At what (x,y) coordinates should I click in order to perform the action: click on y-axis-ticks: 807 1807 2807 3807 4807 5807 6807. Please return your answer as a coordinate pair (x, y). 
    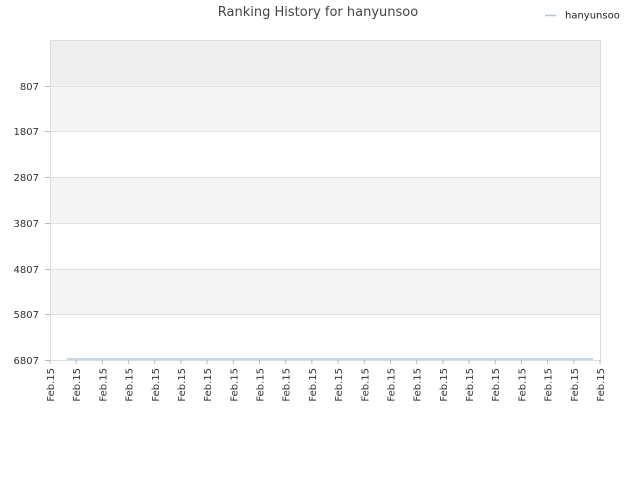
    Looking at the image, I should click on (32, 224).